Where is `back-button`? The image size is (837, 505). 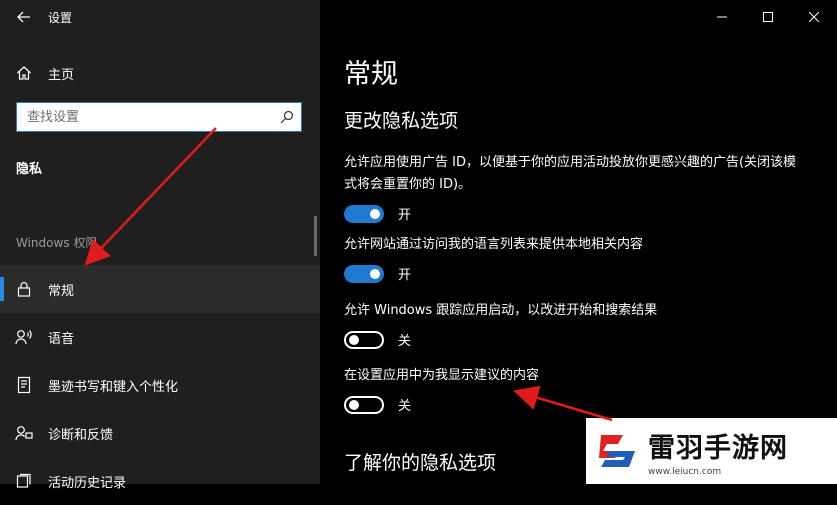 back-button is located at coordinates (24, 17).